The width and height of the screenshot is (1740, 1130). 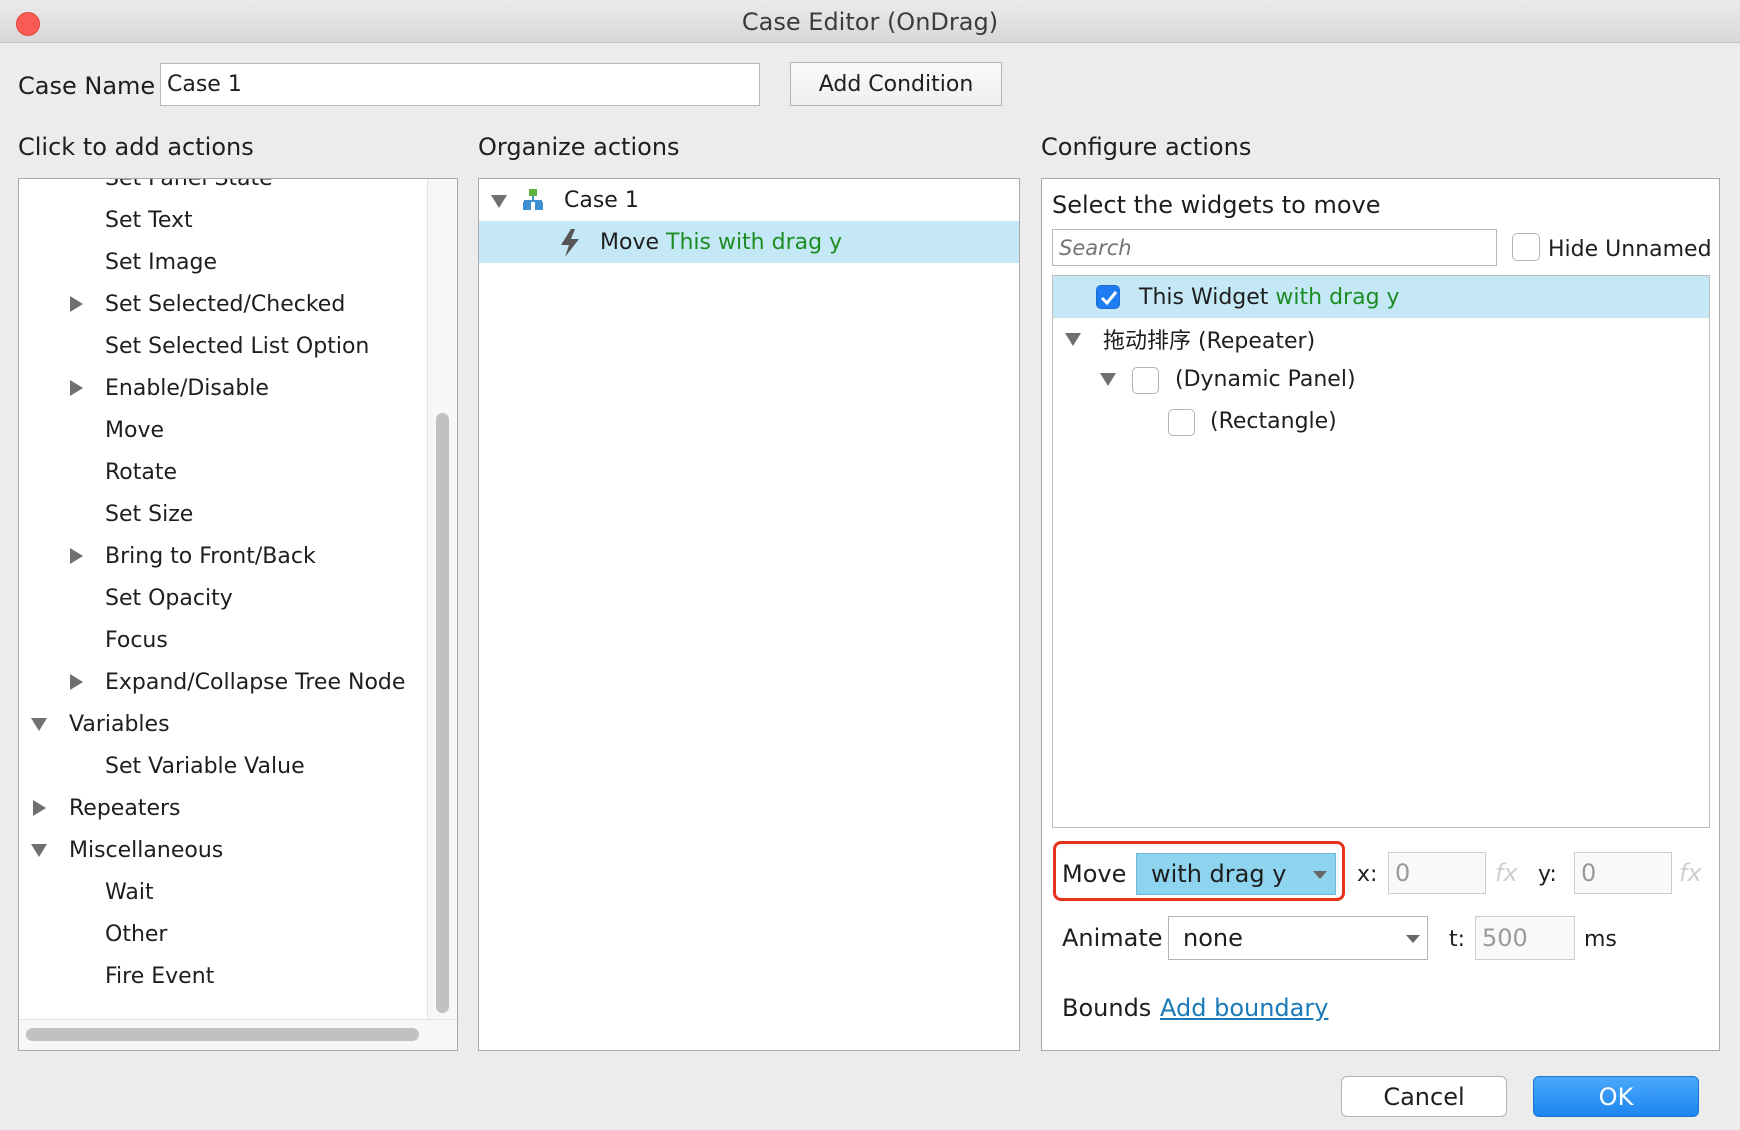 What do you see at coordinates (223, 220) in the screenshot?
I see `action-set-text: Set Text` at bounding box center [223, 220].